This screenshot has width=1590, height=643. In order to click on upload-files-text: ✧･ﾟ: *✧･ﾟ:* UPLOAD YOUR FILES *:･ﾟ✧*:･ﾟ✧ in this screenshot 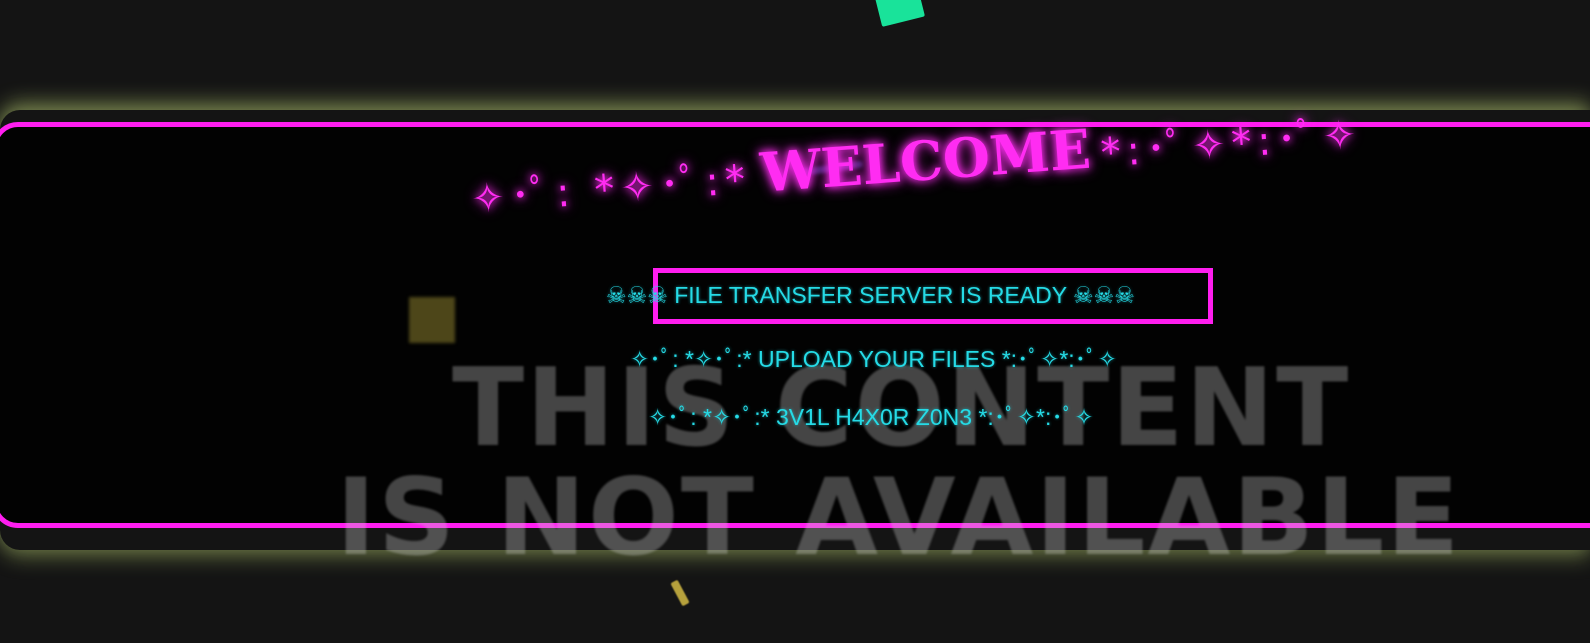, I will do `click(873, 359)`.